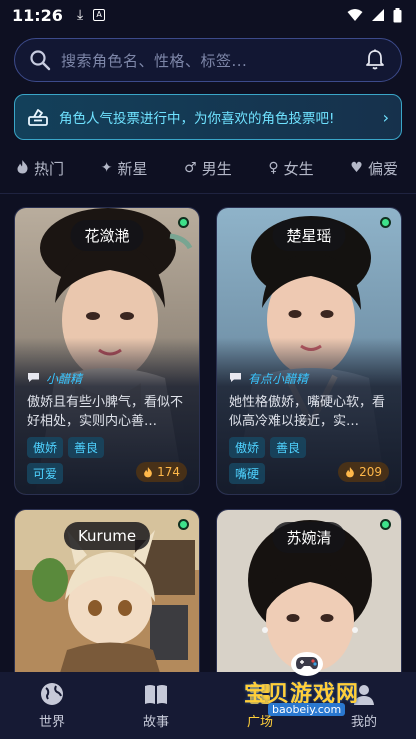 The image size is (416, 739). What do you see at coordinates (397, 14) in the screenshot?
I see `battery-icon` at bounding box center [397, 14].